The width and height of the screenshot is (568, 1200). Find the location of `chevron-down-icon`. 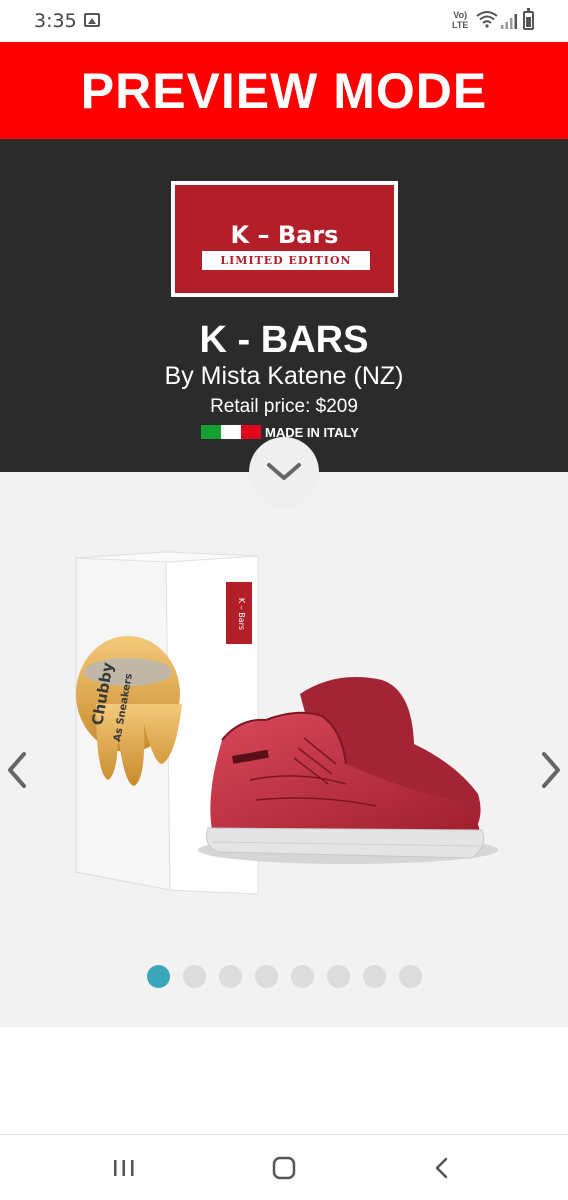

chevron-down-icon is located at coordinates (284, 471).